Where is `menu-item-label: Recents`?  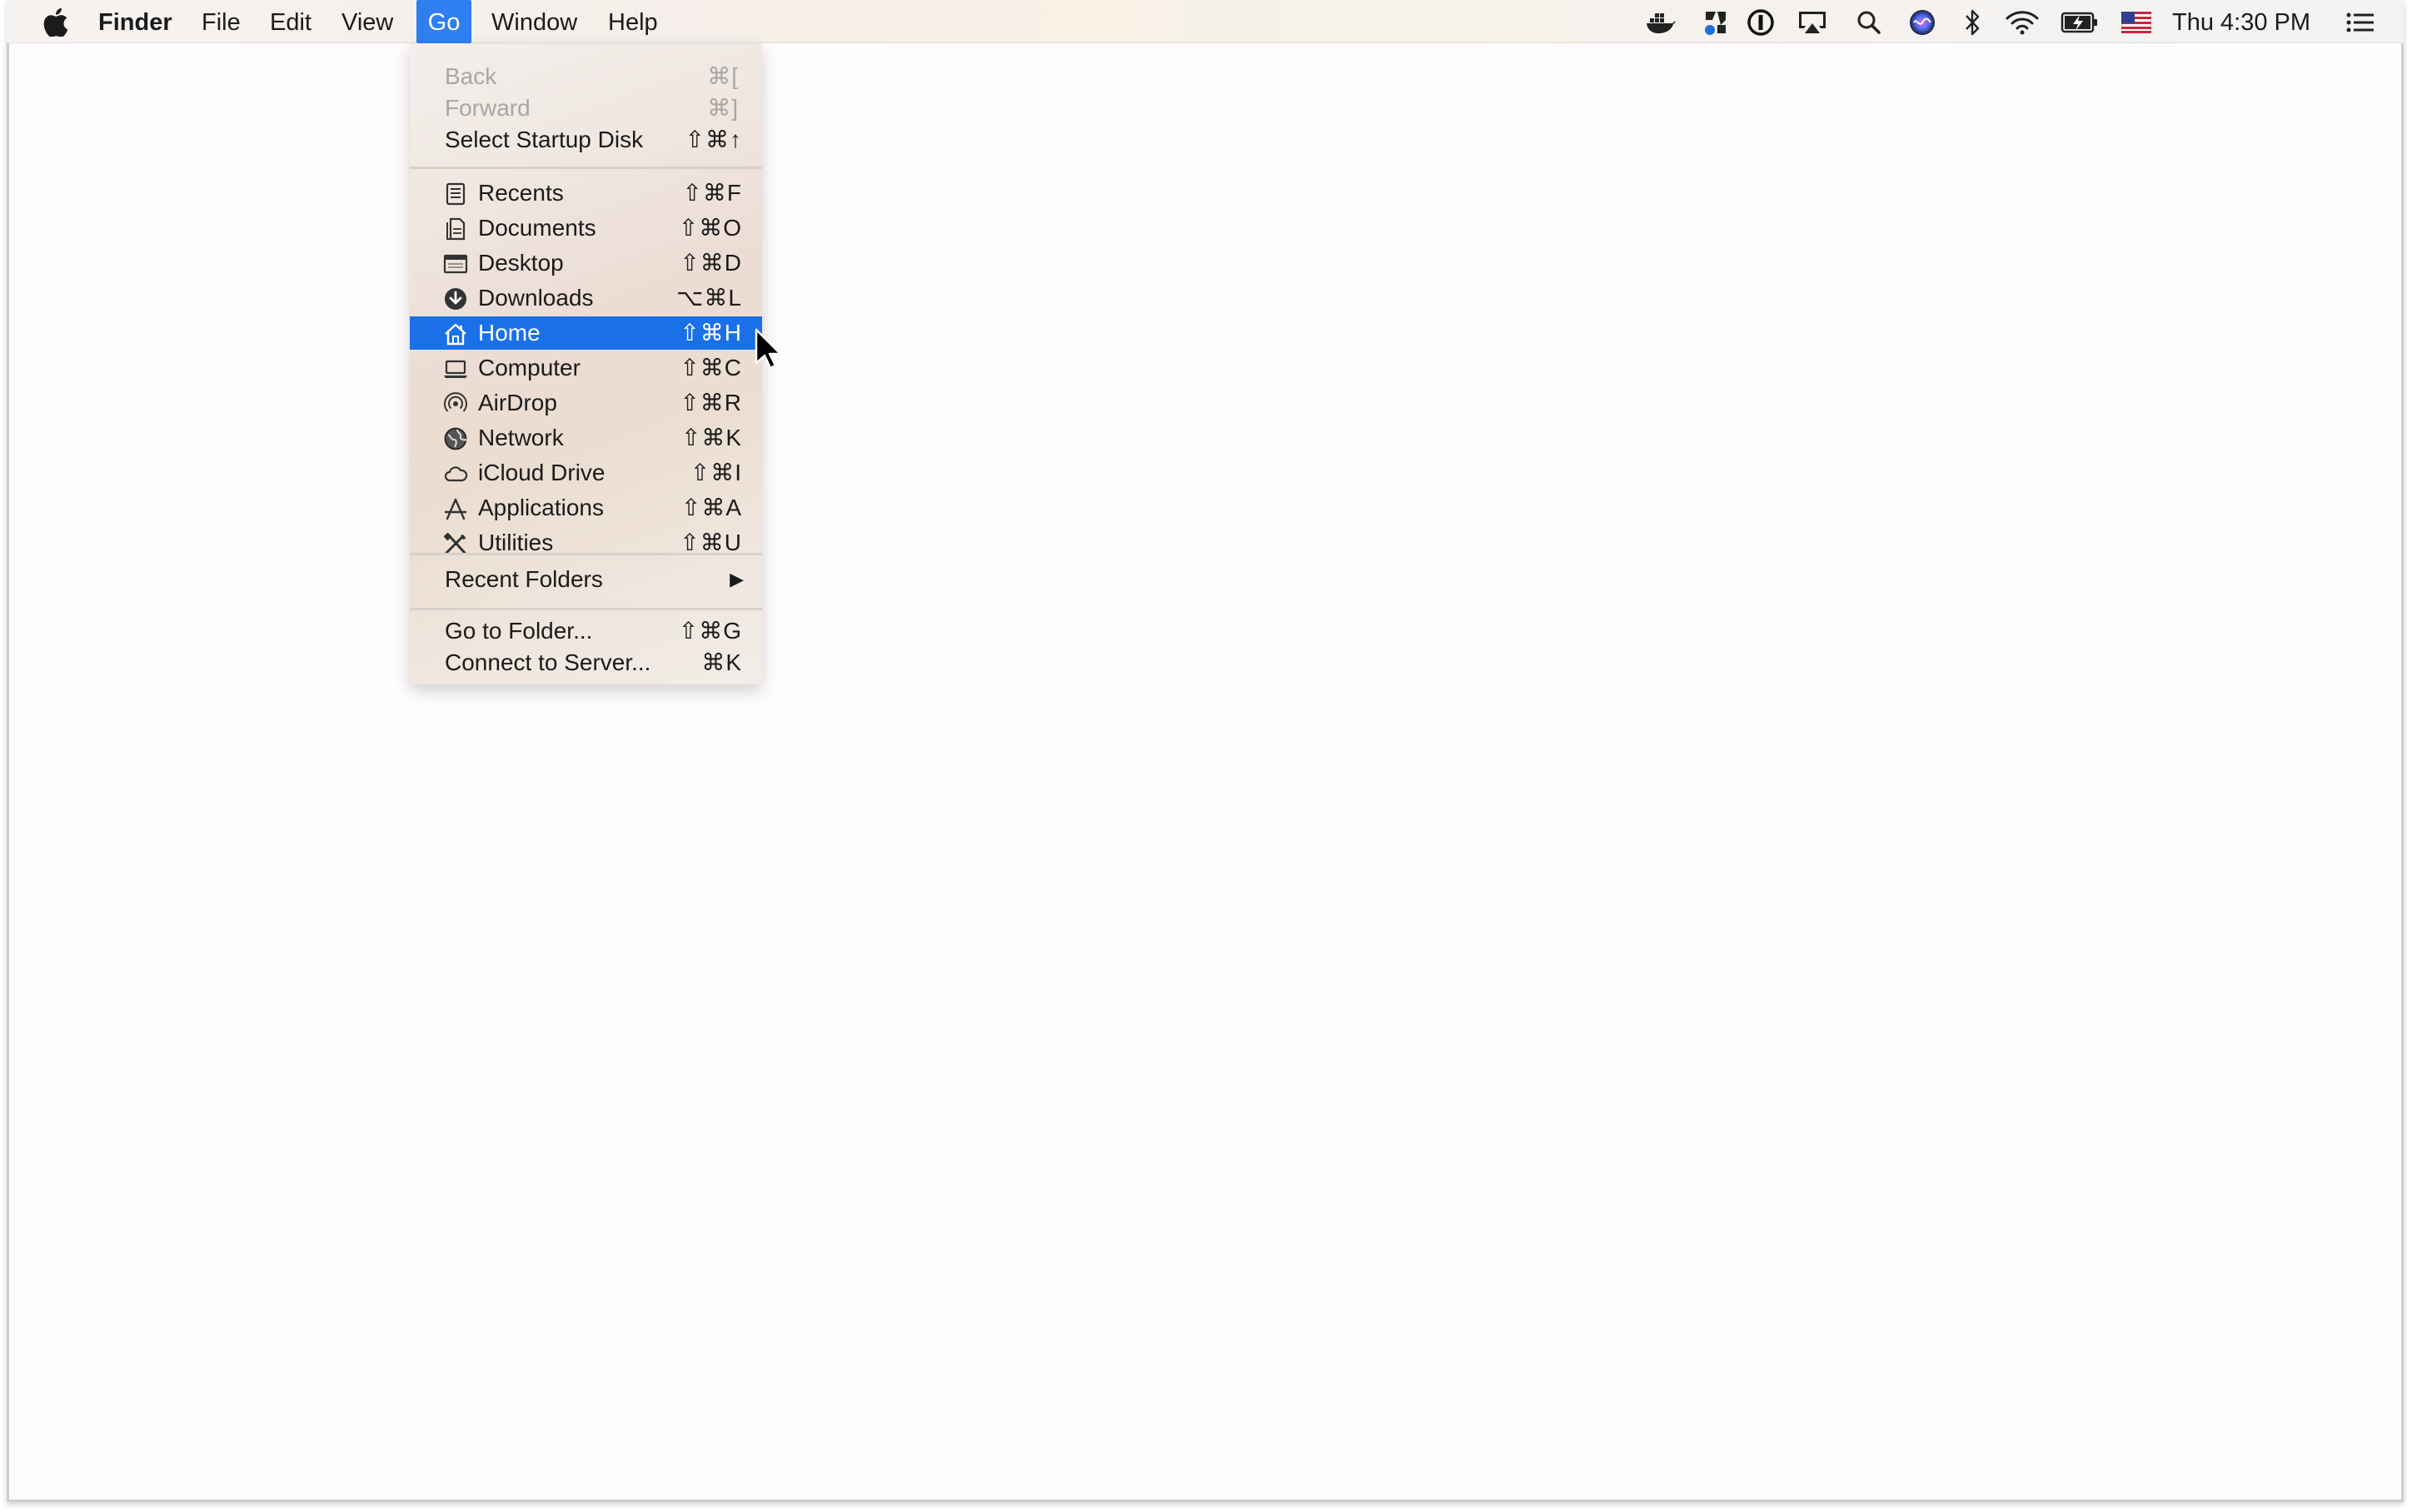 menu-item-label: Recents is located at coordinates (521, 193).